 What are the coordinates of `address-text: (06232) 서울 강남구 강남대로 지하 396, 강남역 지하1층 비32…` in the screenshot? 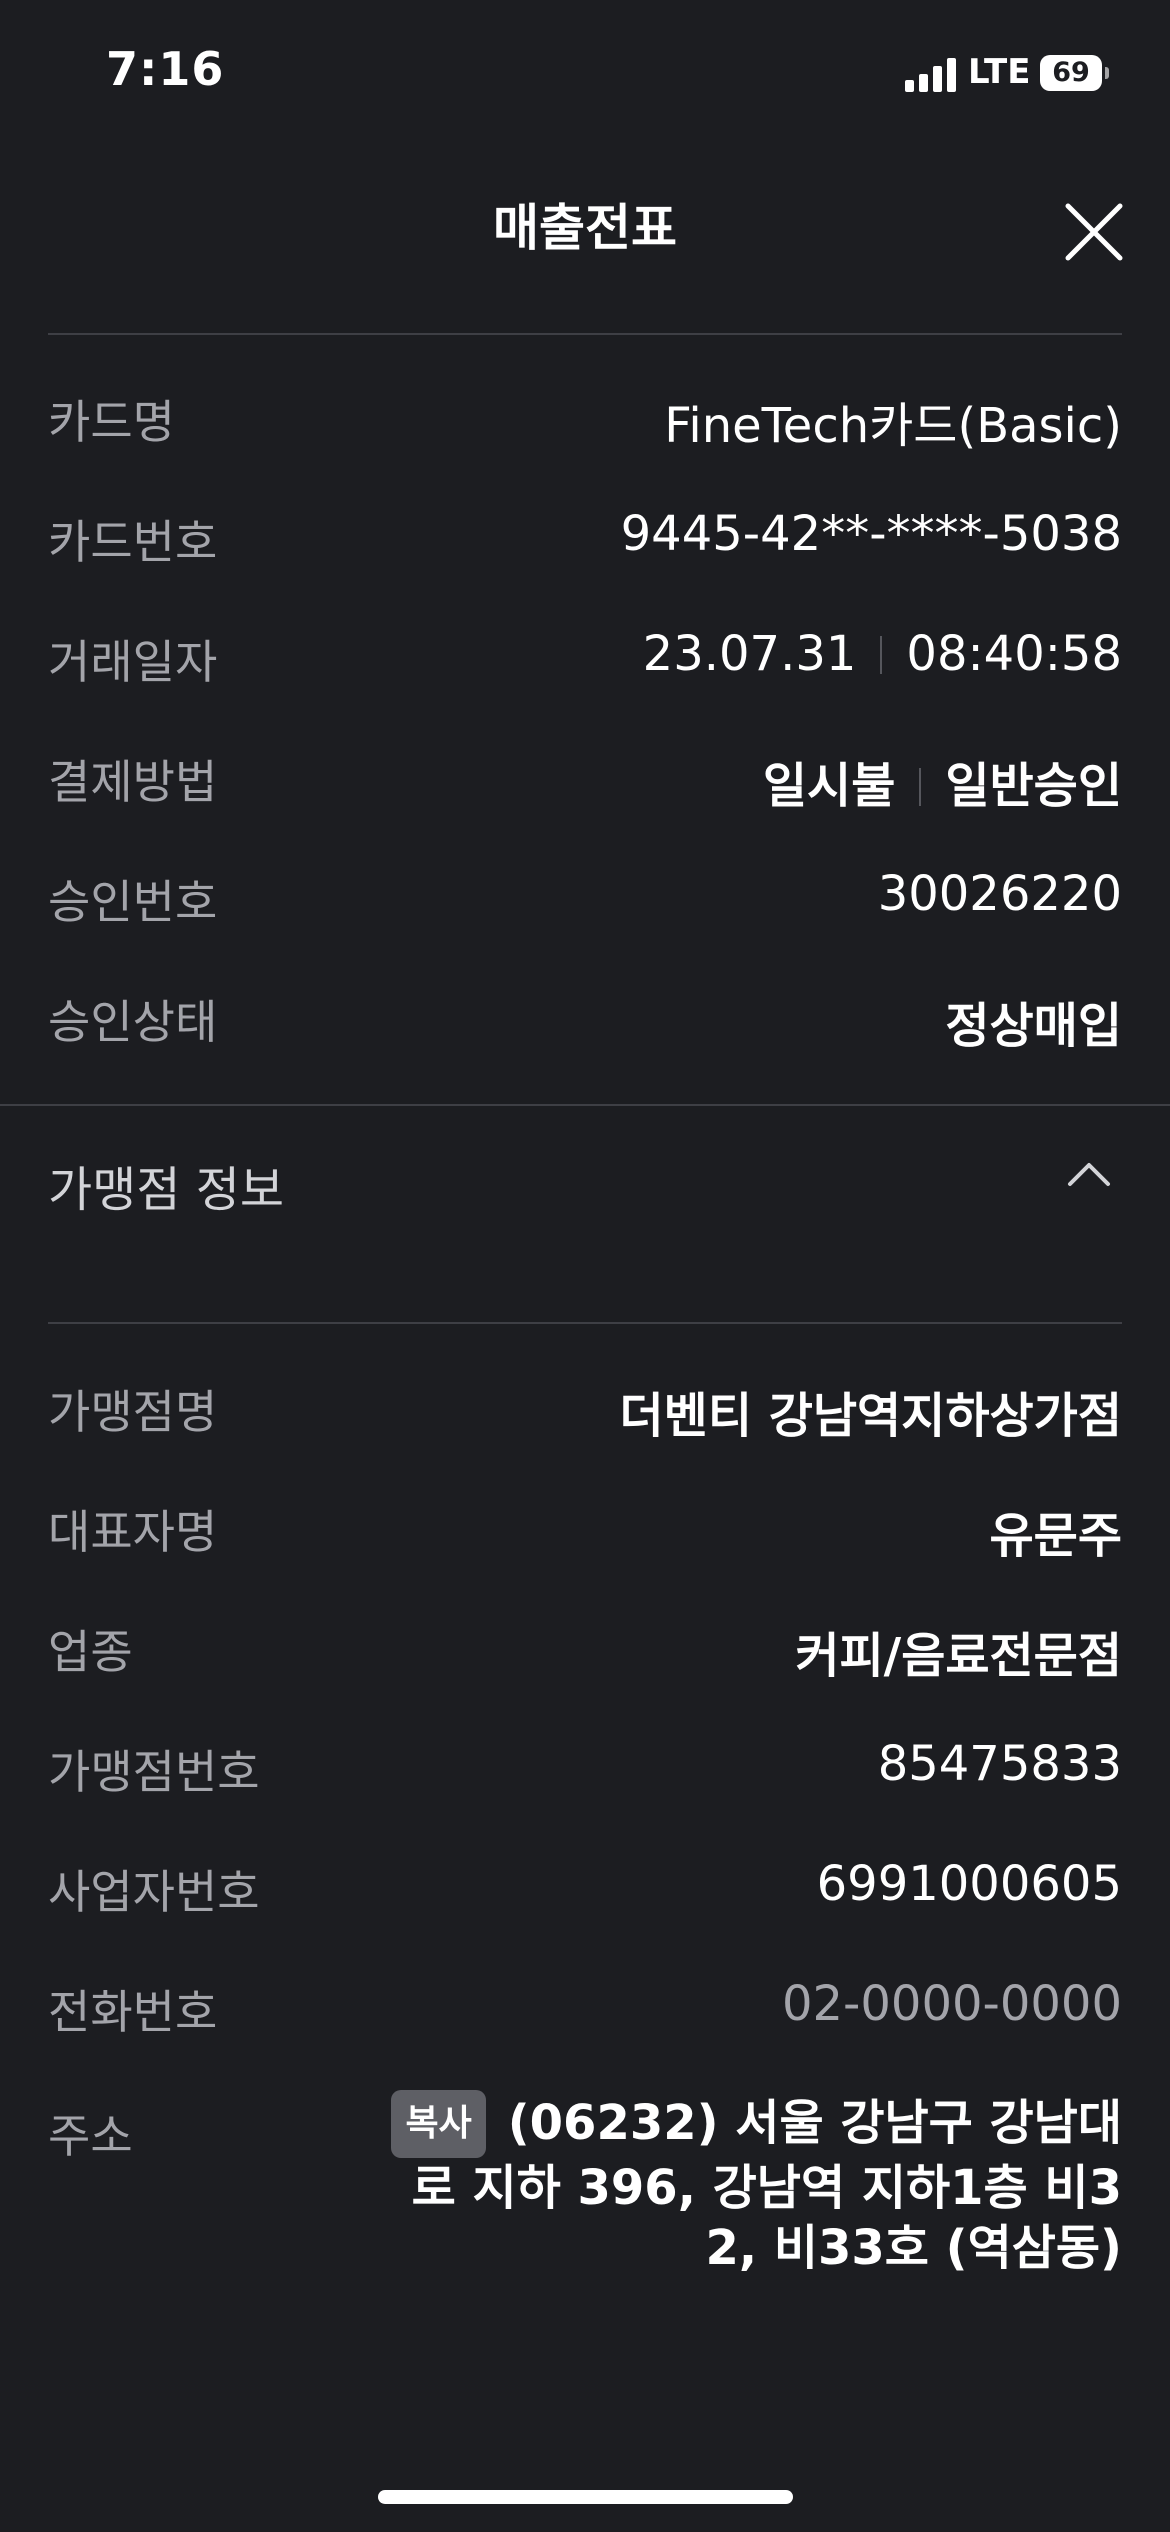 It's located at (766, 2185).